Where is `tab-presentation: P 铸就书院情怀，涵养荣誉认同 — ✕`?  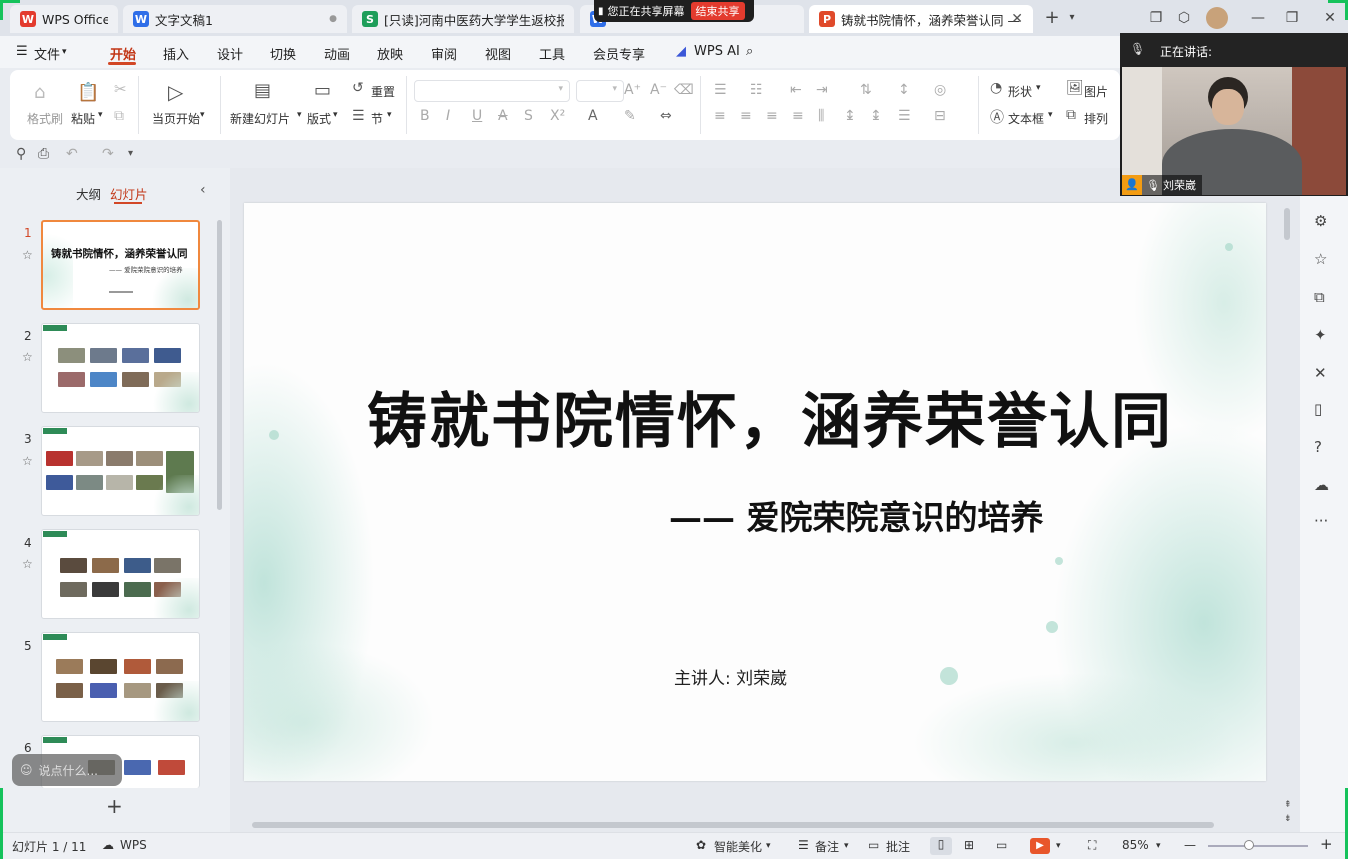 tab-presentation: P 铸就书院情怀，涵养荣誉认同 — ✕ is located at coordinates (921, 19).